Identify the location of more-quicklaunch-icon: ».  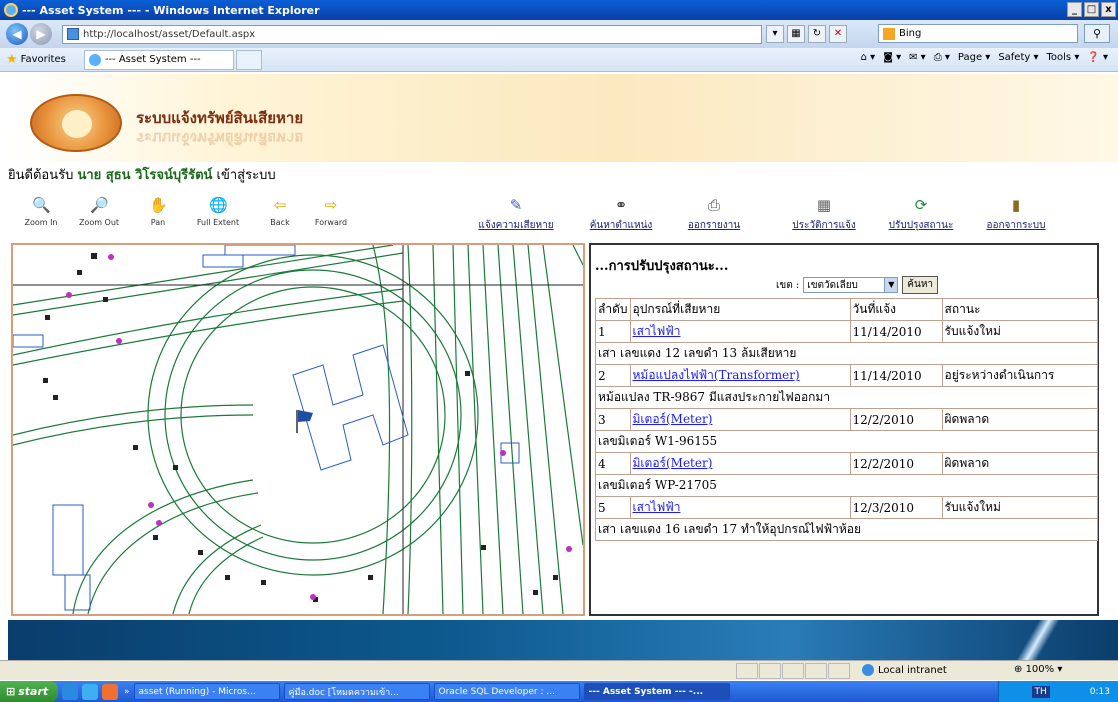
(127, 692).